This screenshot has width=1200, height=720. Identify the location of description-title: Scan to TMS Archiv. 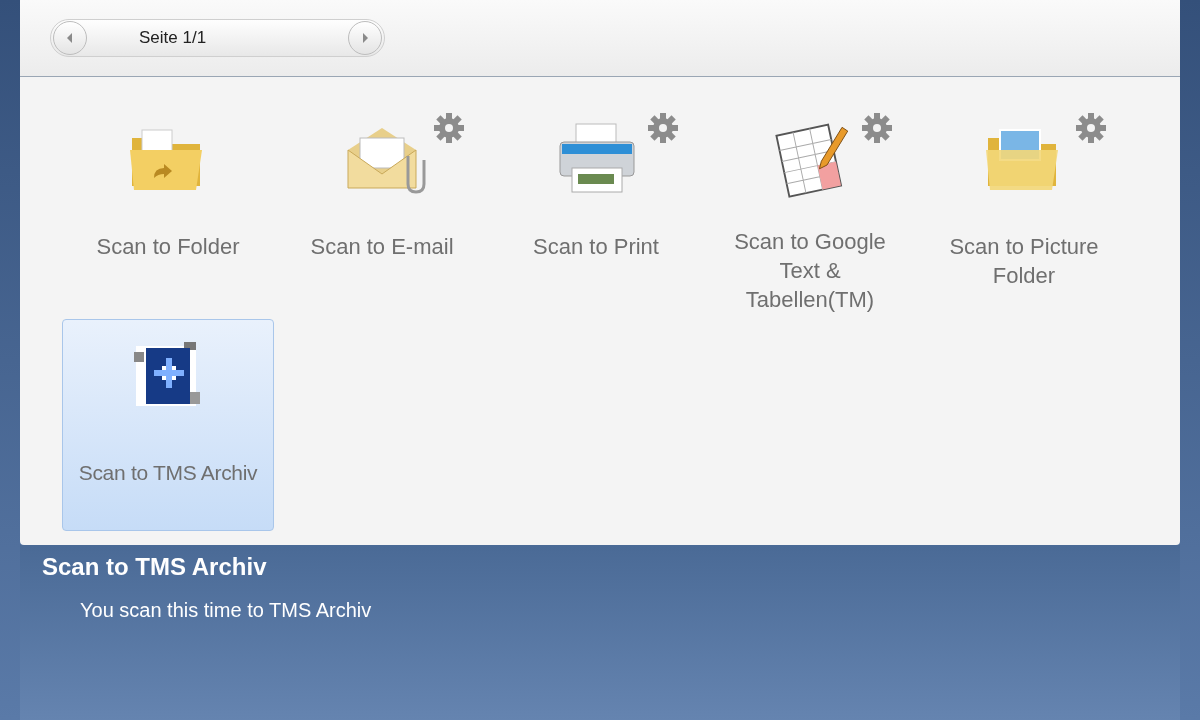
(155, 567).